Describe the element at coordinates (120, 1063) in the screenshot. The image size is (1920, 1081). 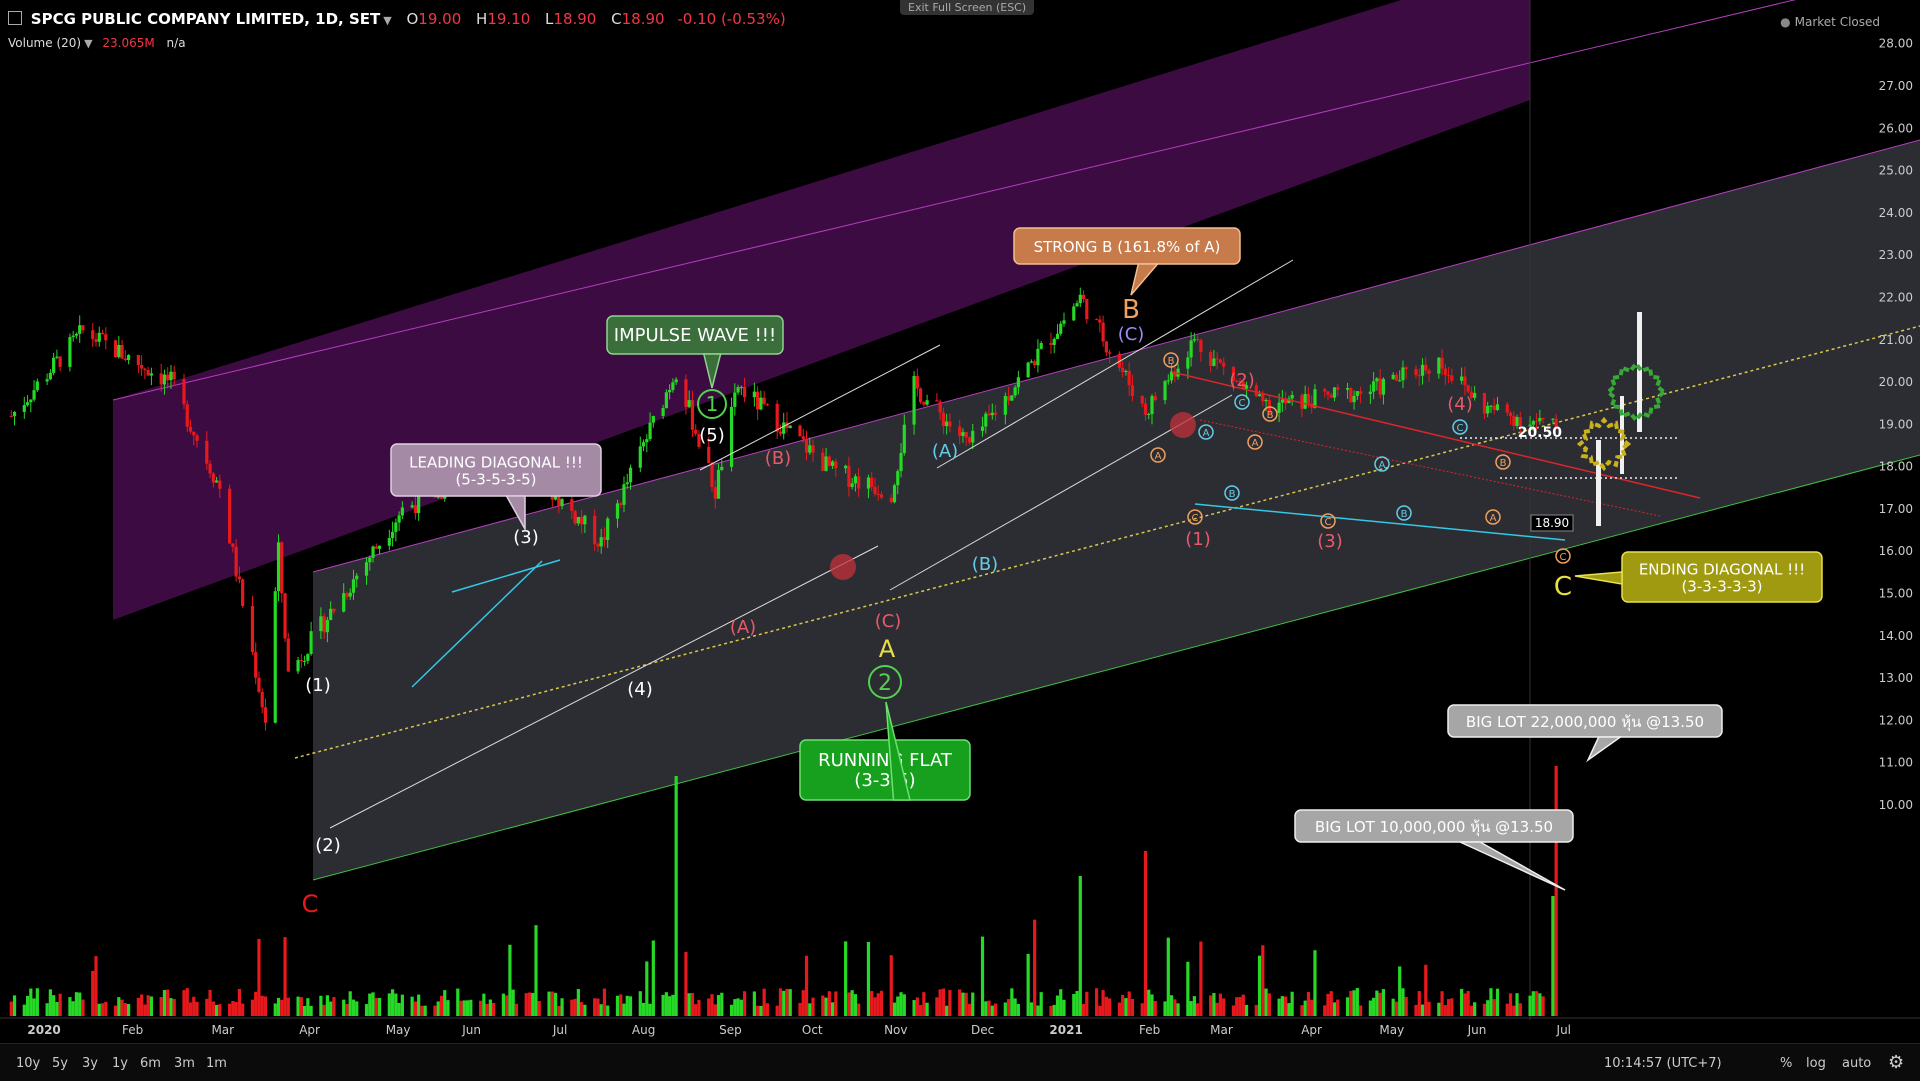
I see `range-1y: 1y` at that location.